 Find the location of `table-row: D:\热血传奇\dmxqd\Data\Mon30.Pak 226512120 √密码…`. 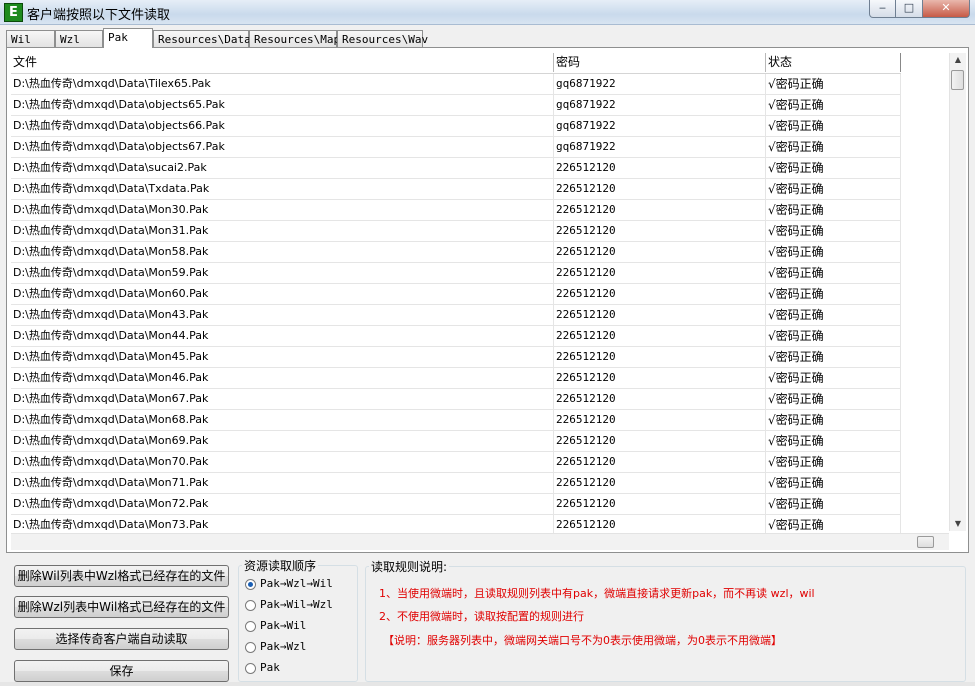

table-row: D:\热血传奇\dmxqd\Data\Mon30.Pak 226512120 √密码… is located at coordinates (456, 210).